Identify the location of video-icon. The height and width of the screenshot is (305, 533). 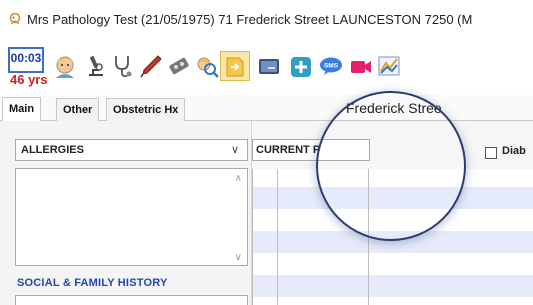
(361, 66).